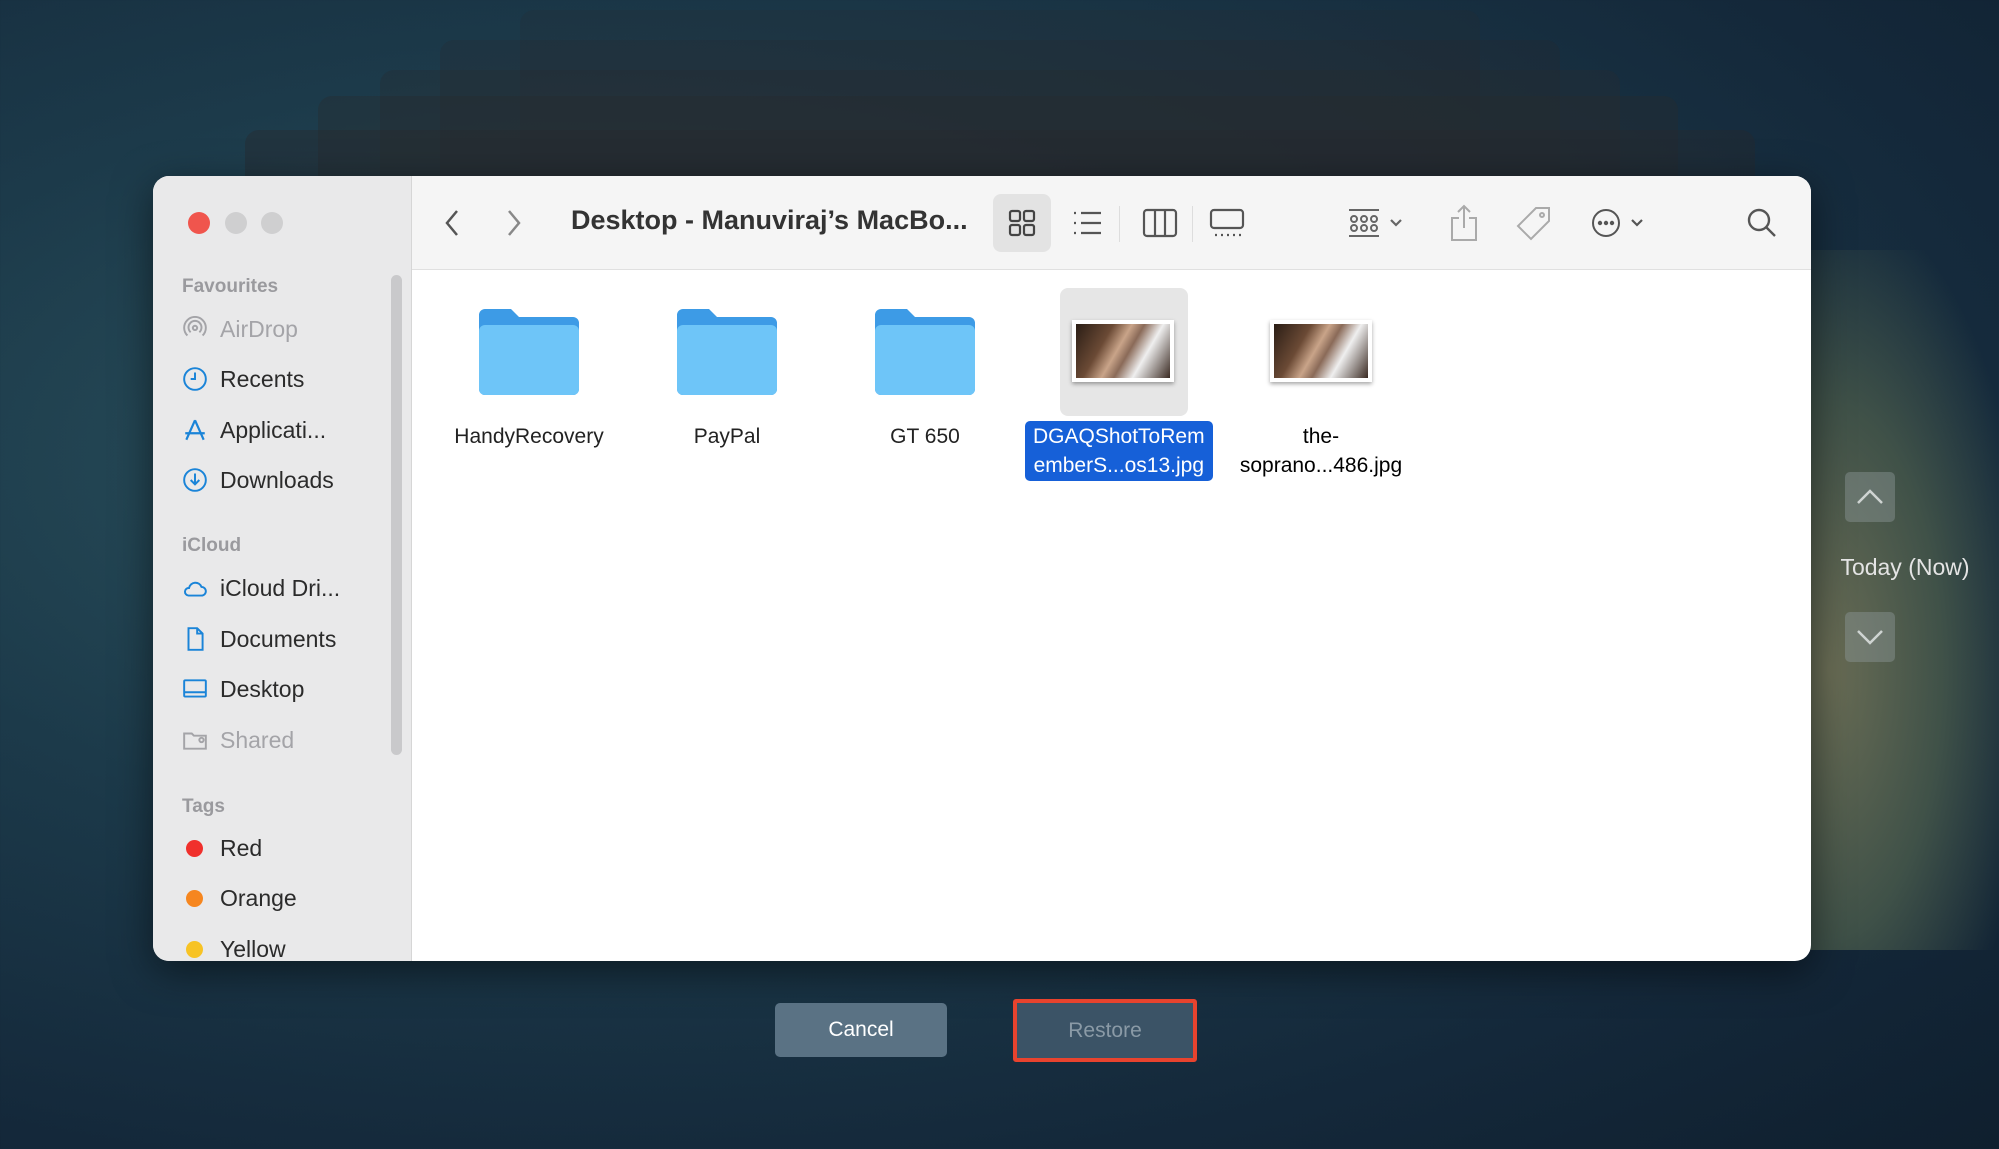 The image size is (1999, 1149). What do you see at coordinates (1606, 223) in the screenshot?
I see `ellipsis-circle-icon` at bounding box center [1606, 223].